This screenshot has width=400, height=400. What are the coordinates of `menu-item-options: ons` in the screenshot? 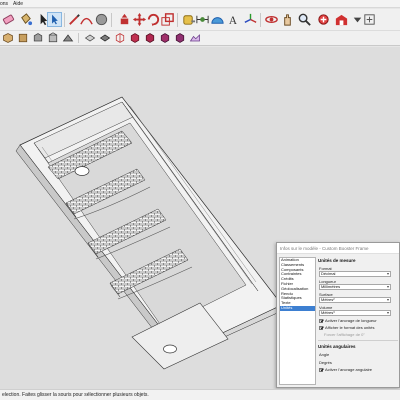 It's located at (4, 4).